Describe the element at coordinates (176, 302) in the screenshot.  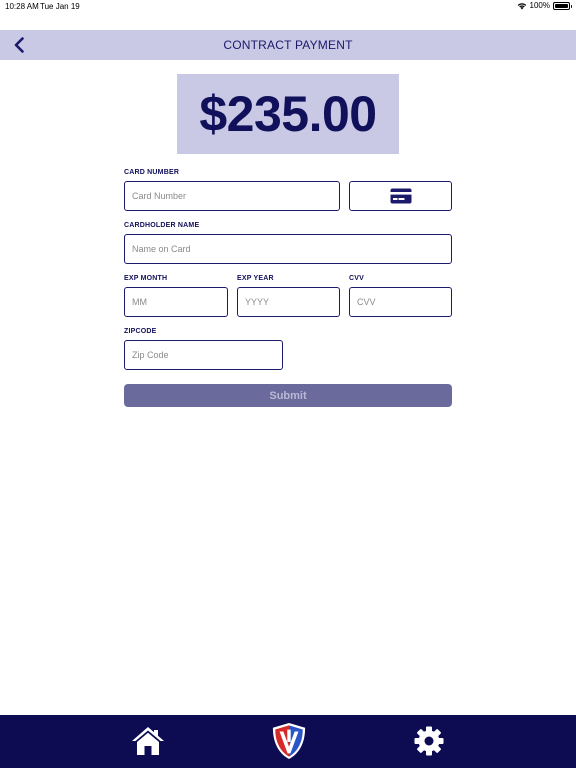
I see `exp-month-input` at that location.